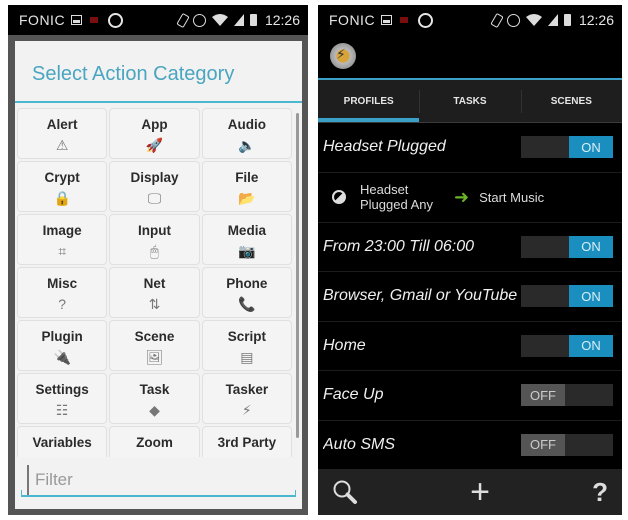 The width and height of the screenshot is (628, 520). I want to click on category-file: File 📂, so click(246, 186).